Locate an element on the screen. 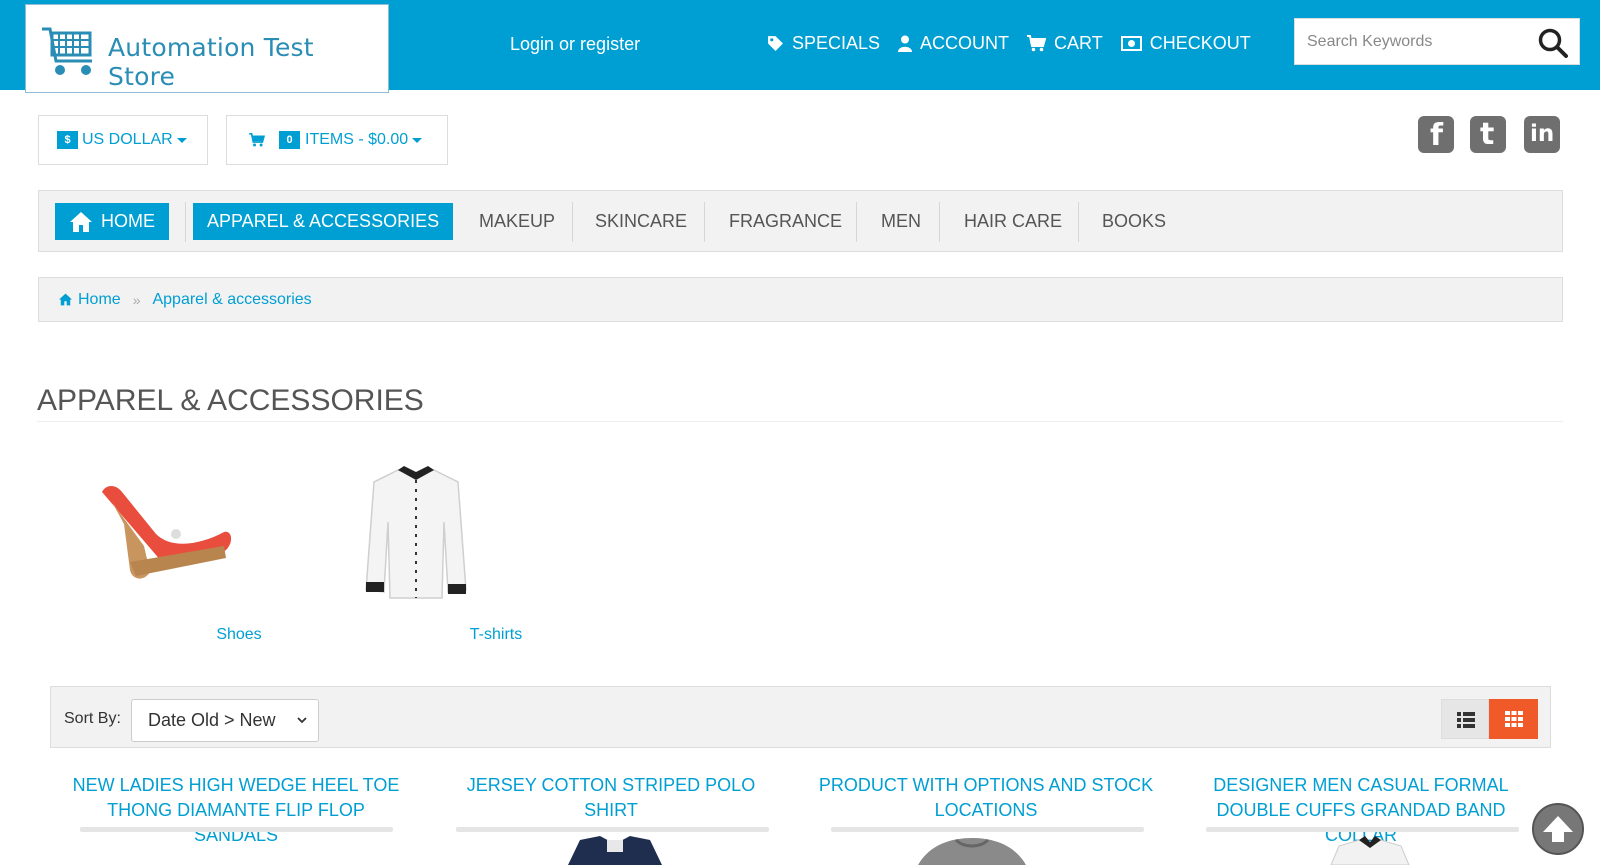 The height and width of the screenshot is (865, 1600). cart-items-label: ITEMS - $0.00 is located at coordinates (357, 139).